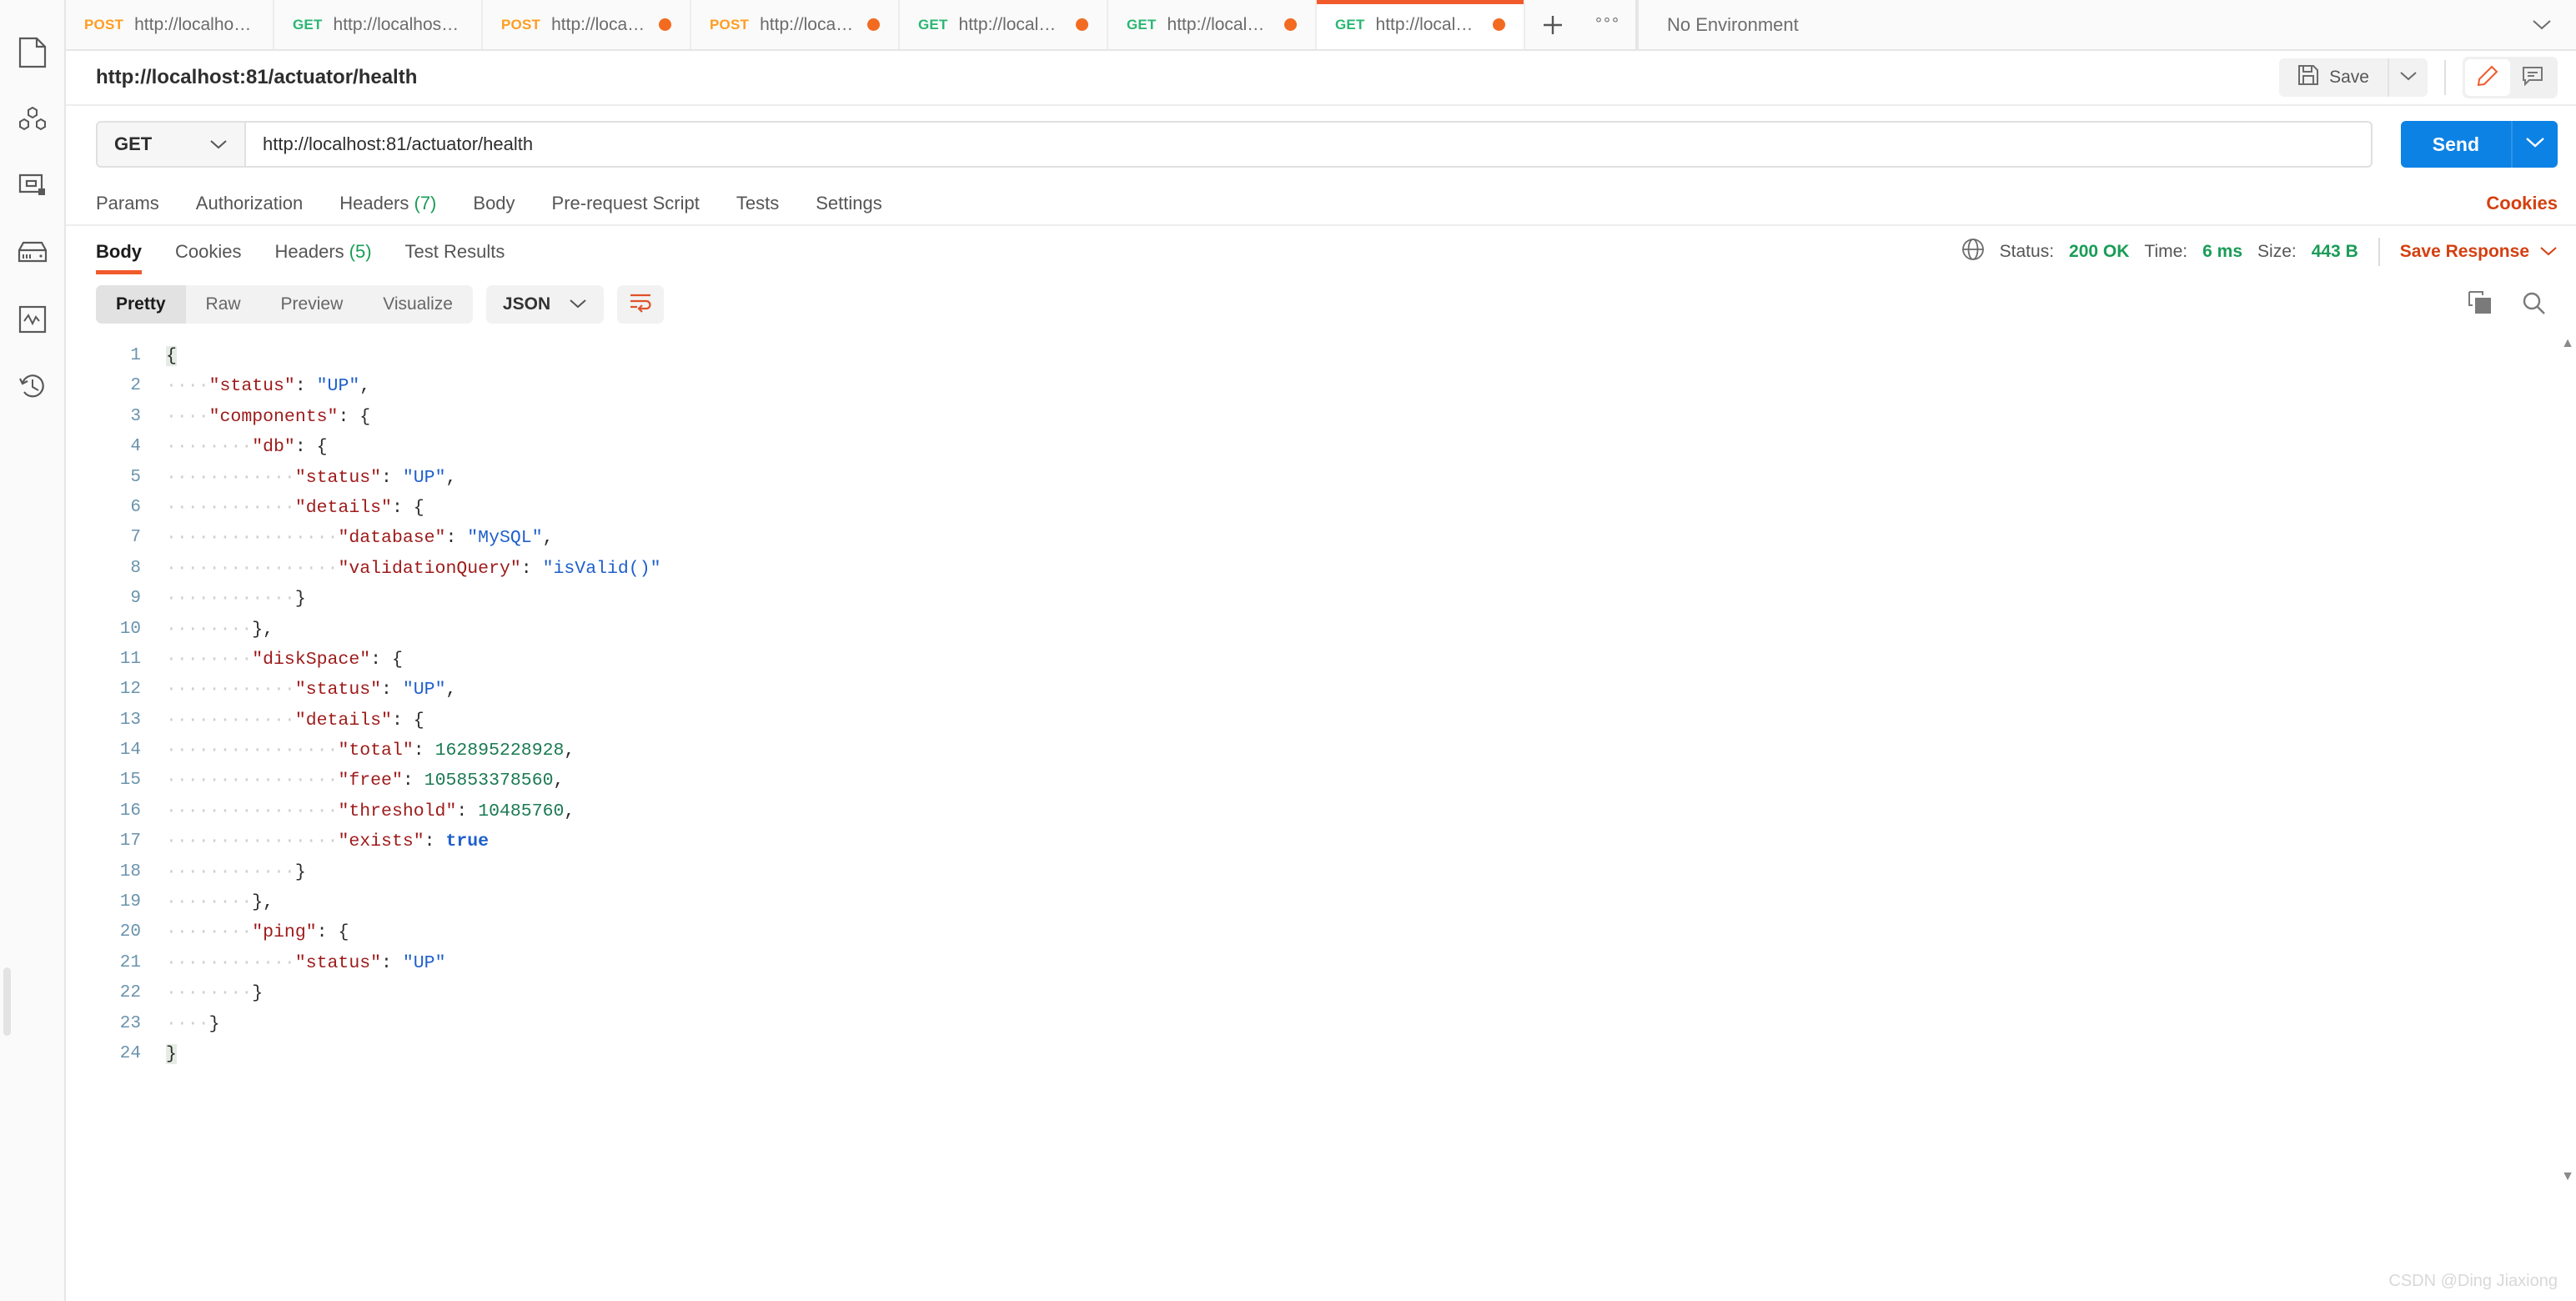 The width and height of the screenshot is (2576, 1301). I want to click on save-options-button, so click(2408, 78).